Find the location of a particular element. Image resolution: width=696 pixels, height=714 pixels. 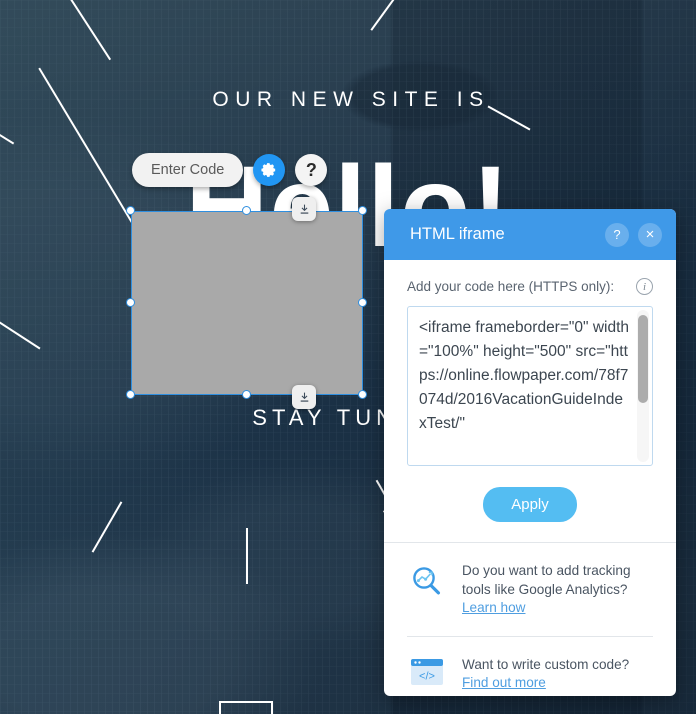

promo-custom-code-link: Find out more is located at coordinates (545, 683).